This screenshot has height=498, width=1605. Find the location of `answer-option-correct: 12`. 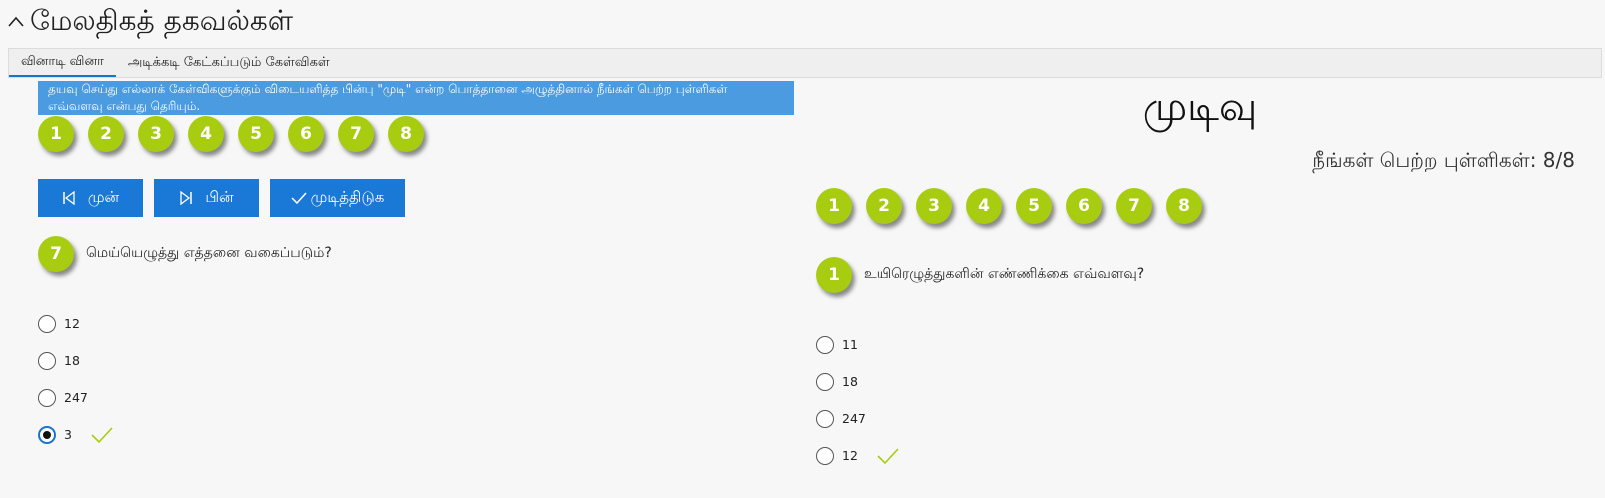

answer-option-correct: 12 is located at coordinates (858, 455).